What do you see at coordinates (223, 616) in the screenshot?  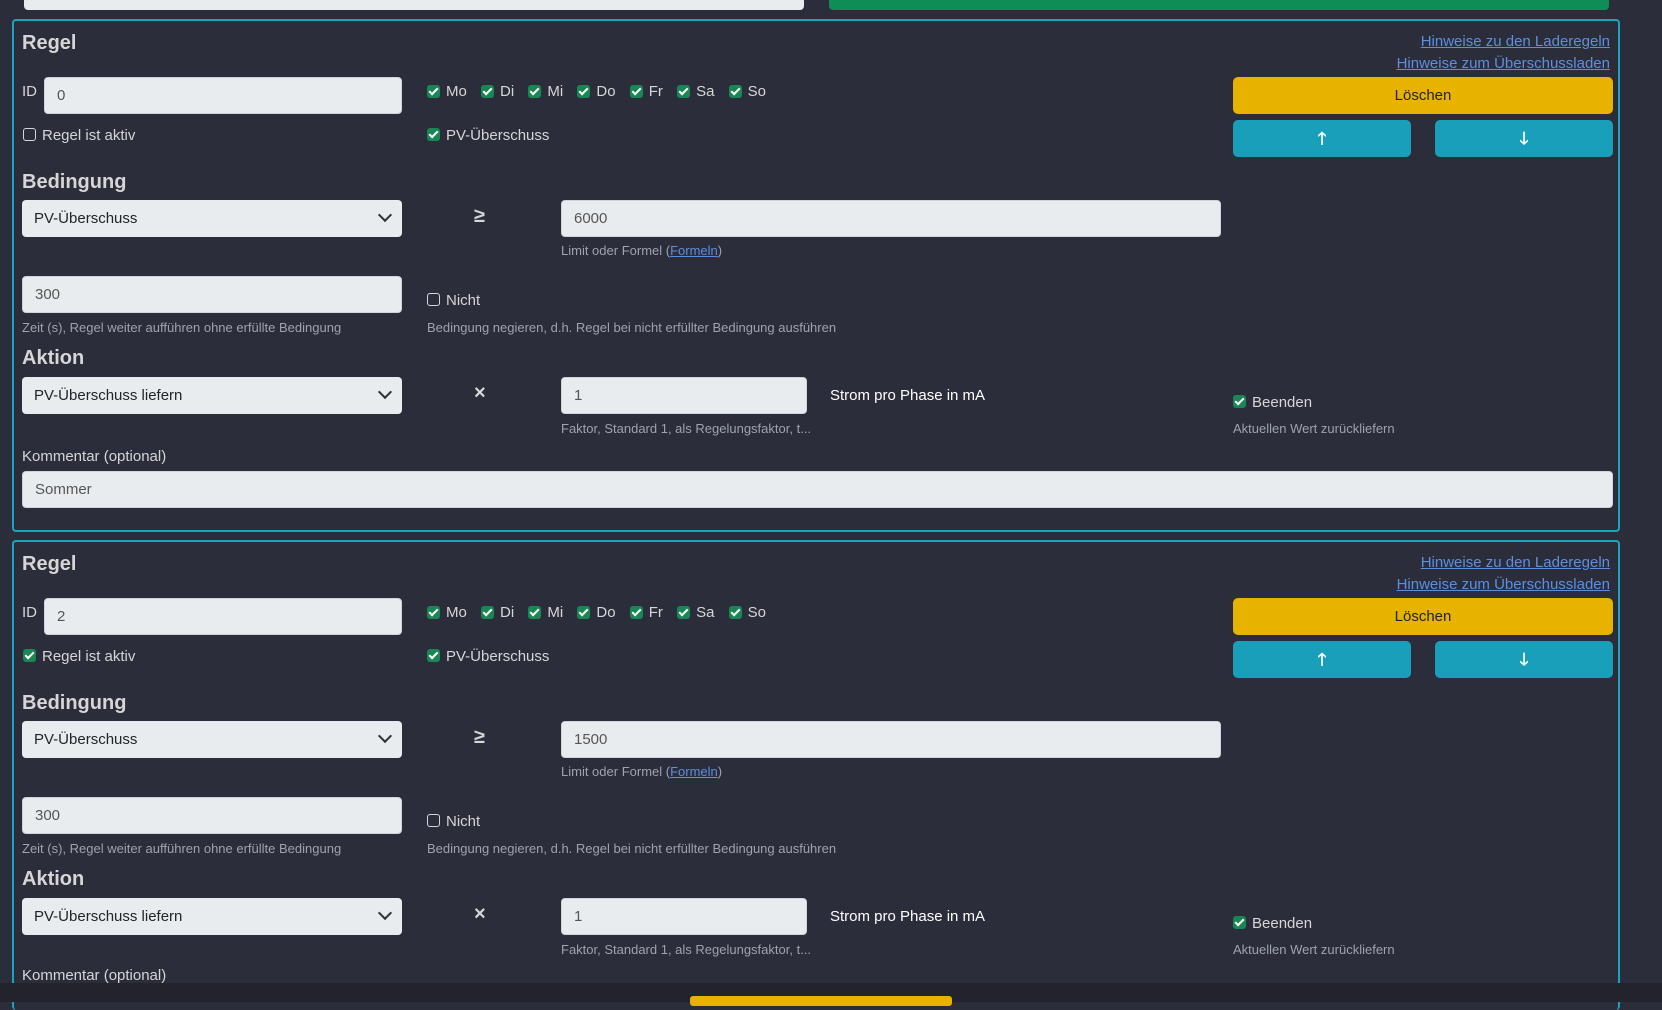 I see `id-input: 2` at bounding box center [223, 616].